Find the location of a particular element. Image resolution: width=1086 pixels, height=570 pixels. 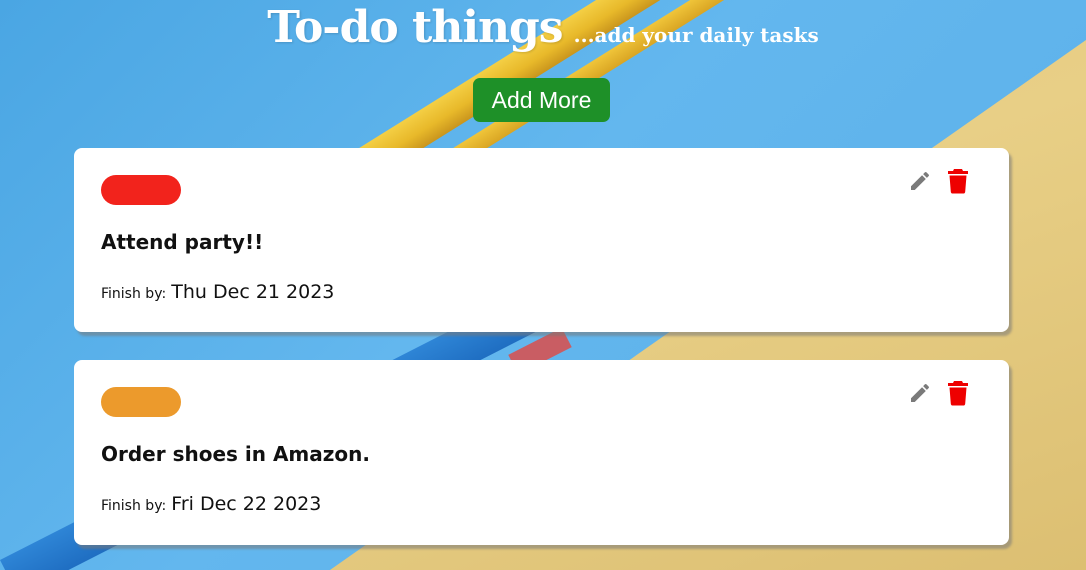

due-date: Finish by: Thu Dec 21 2023 is located at coordinates (217, 292).